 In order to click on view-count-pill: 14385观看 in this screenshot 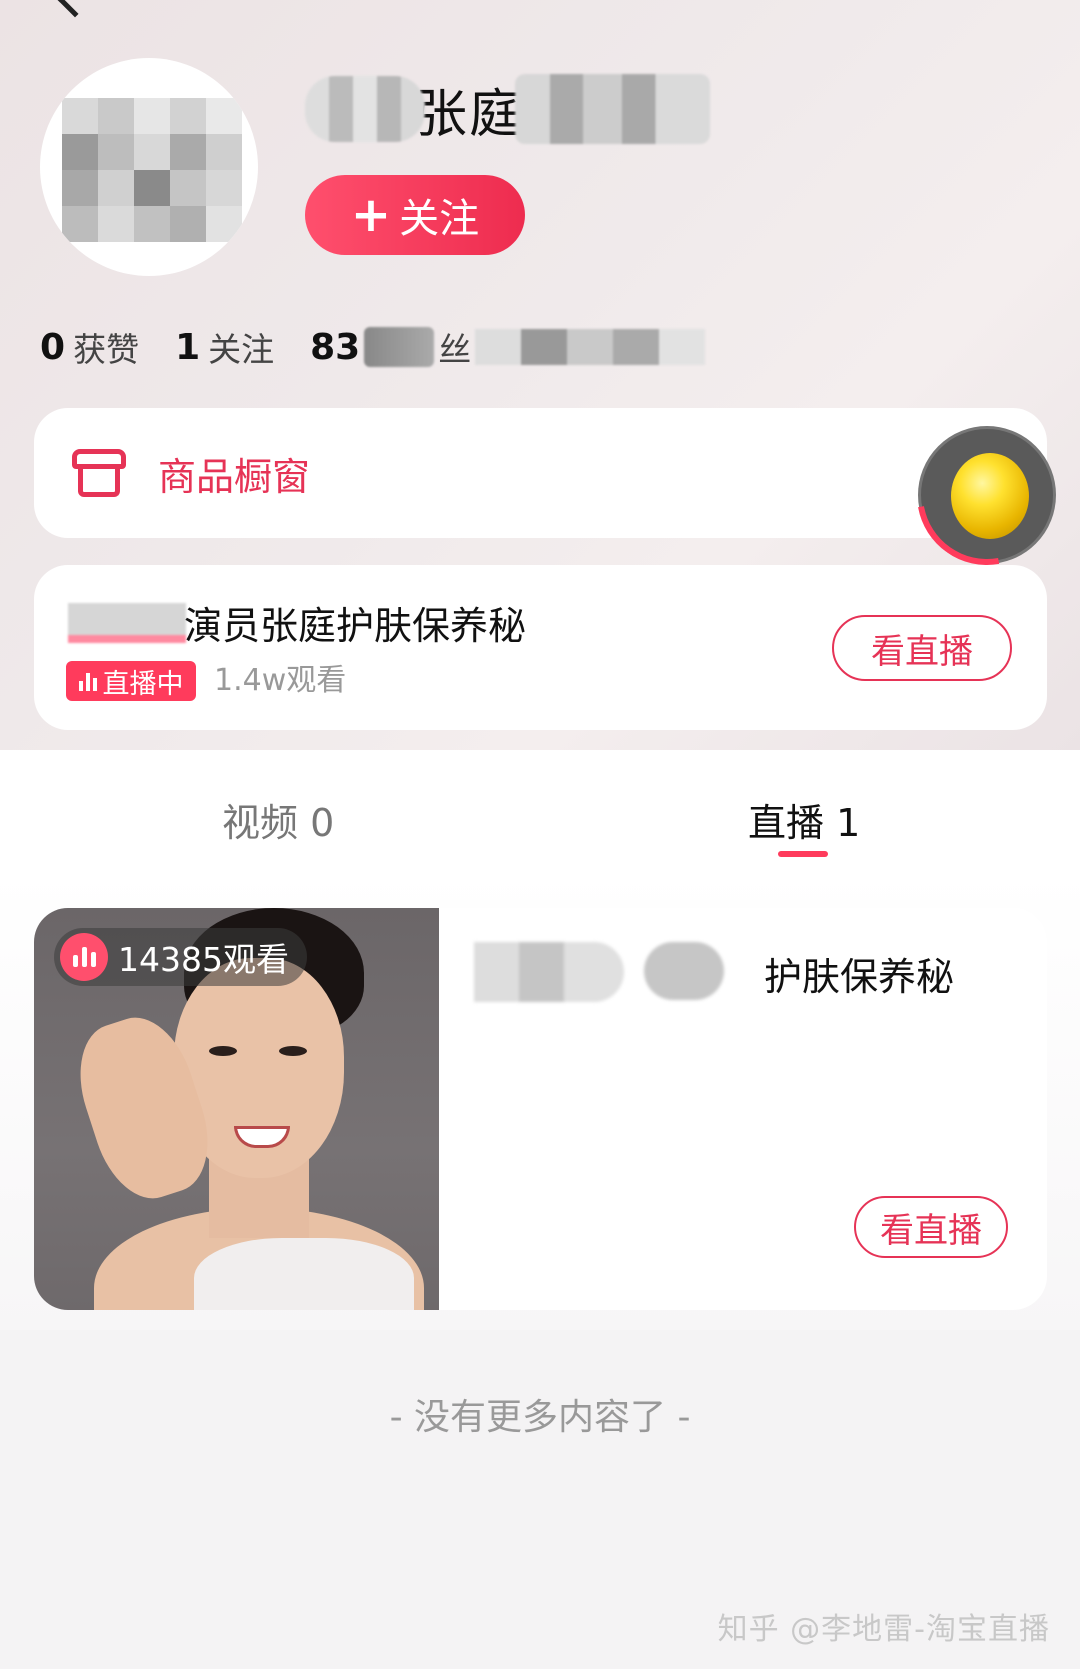, I will do `click(180, 957)`.